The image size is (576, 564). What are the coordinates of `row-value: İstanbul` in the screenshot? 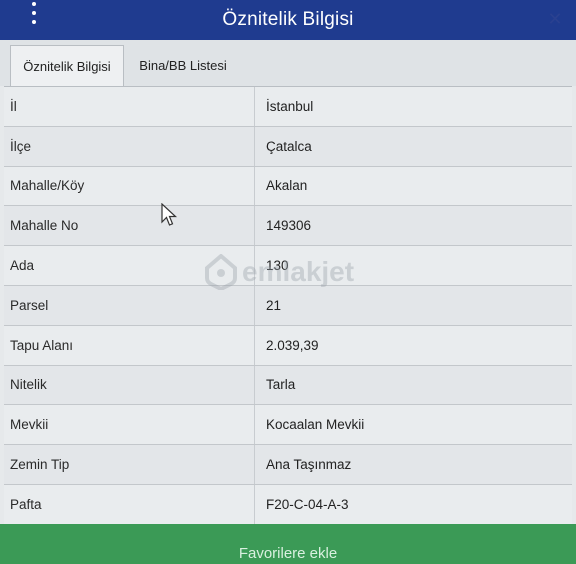 It's located at (290, 106).